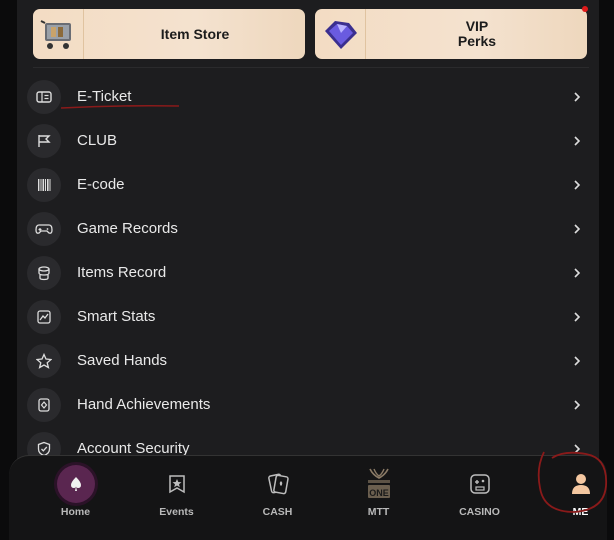 The height and width of the screenshot is (540, 614). I want to click on gamepad-icon, so click(44, 228).